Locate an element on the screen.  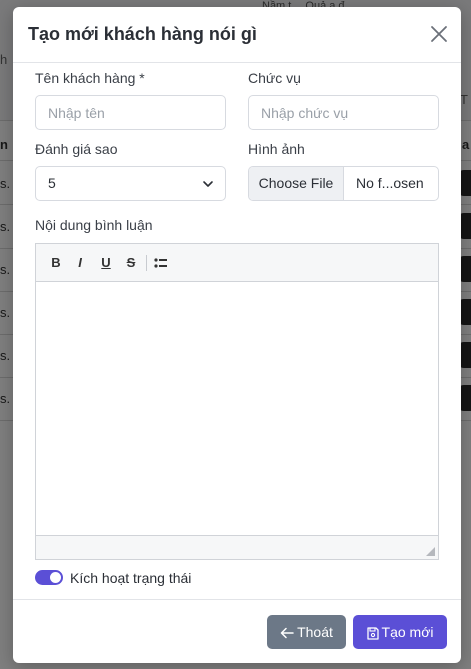
image-label: Hình ảnh is located at coordinates (276, 149).